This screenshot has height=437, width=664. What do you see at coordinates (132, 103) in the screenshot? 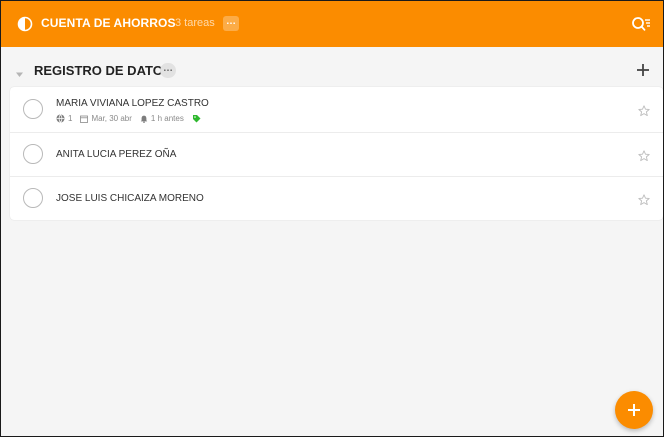
I see `task-name: MARIA VIVIANA LOPEZ CASTRO` at bounding box center [132, 103].